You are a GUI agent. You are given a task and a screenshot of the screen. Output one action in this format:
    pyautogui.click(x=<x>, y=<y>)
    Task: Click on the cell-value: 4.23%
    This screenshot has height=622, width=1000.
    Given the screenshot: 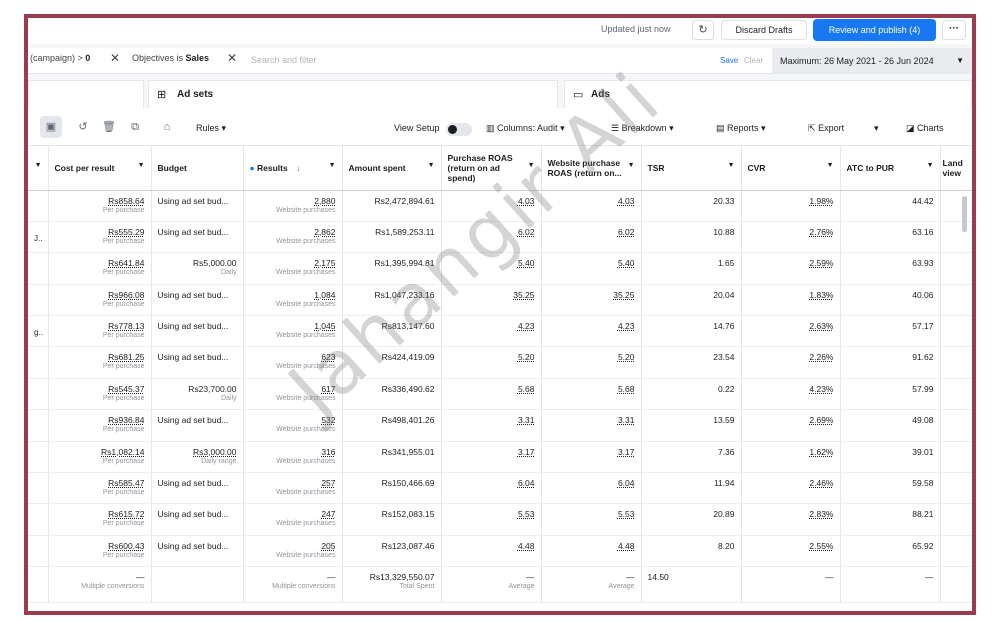 What is the action you would take?
    pyautogui.click(x=790, y=389)
    